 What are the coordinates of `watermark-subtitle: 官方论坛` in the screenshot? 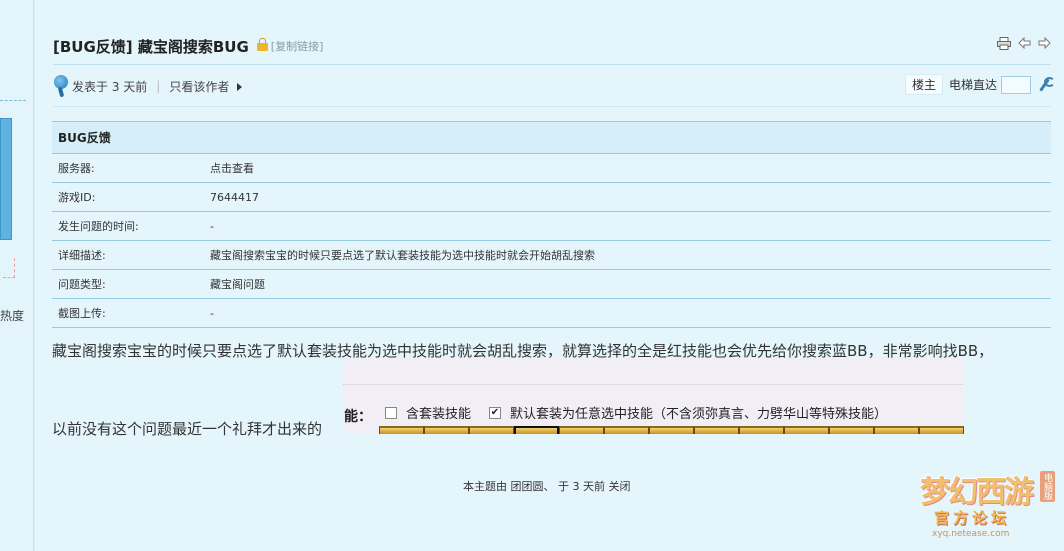 It's located at (972, 518).